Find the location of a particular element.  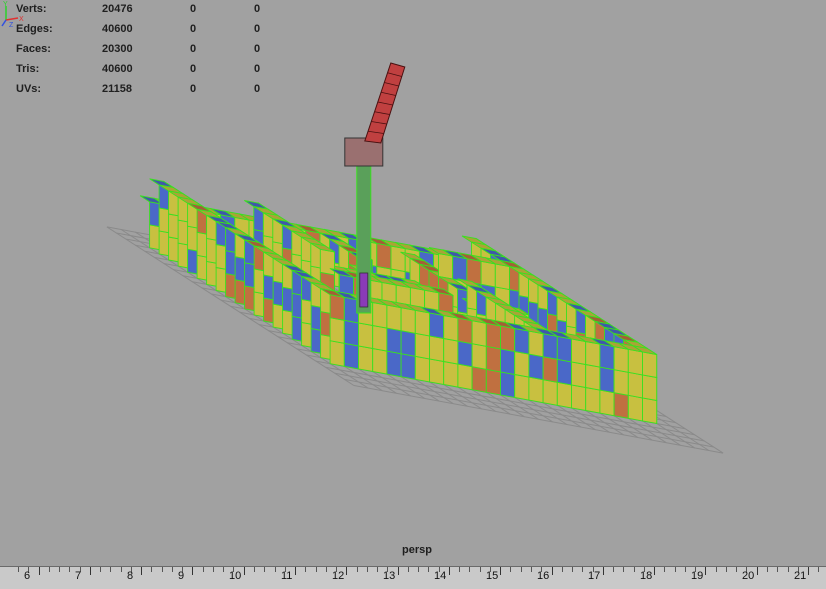

timeline-frame-number: 18 is located at coordinates (646, 576).